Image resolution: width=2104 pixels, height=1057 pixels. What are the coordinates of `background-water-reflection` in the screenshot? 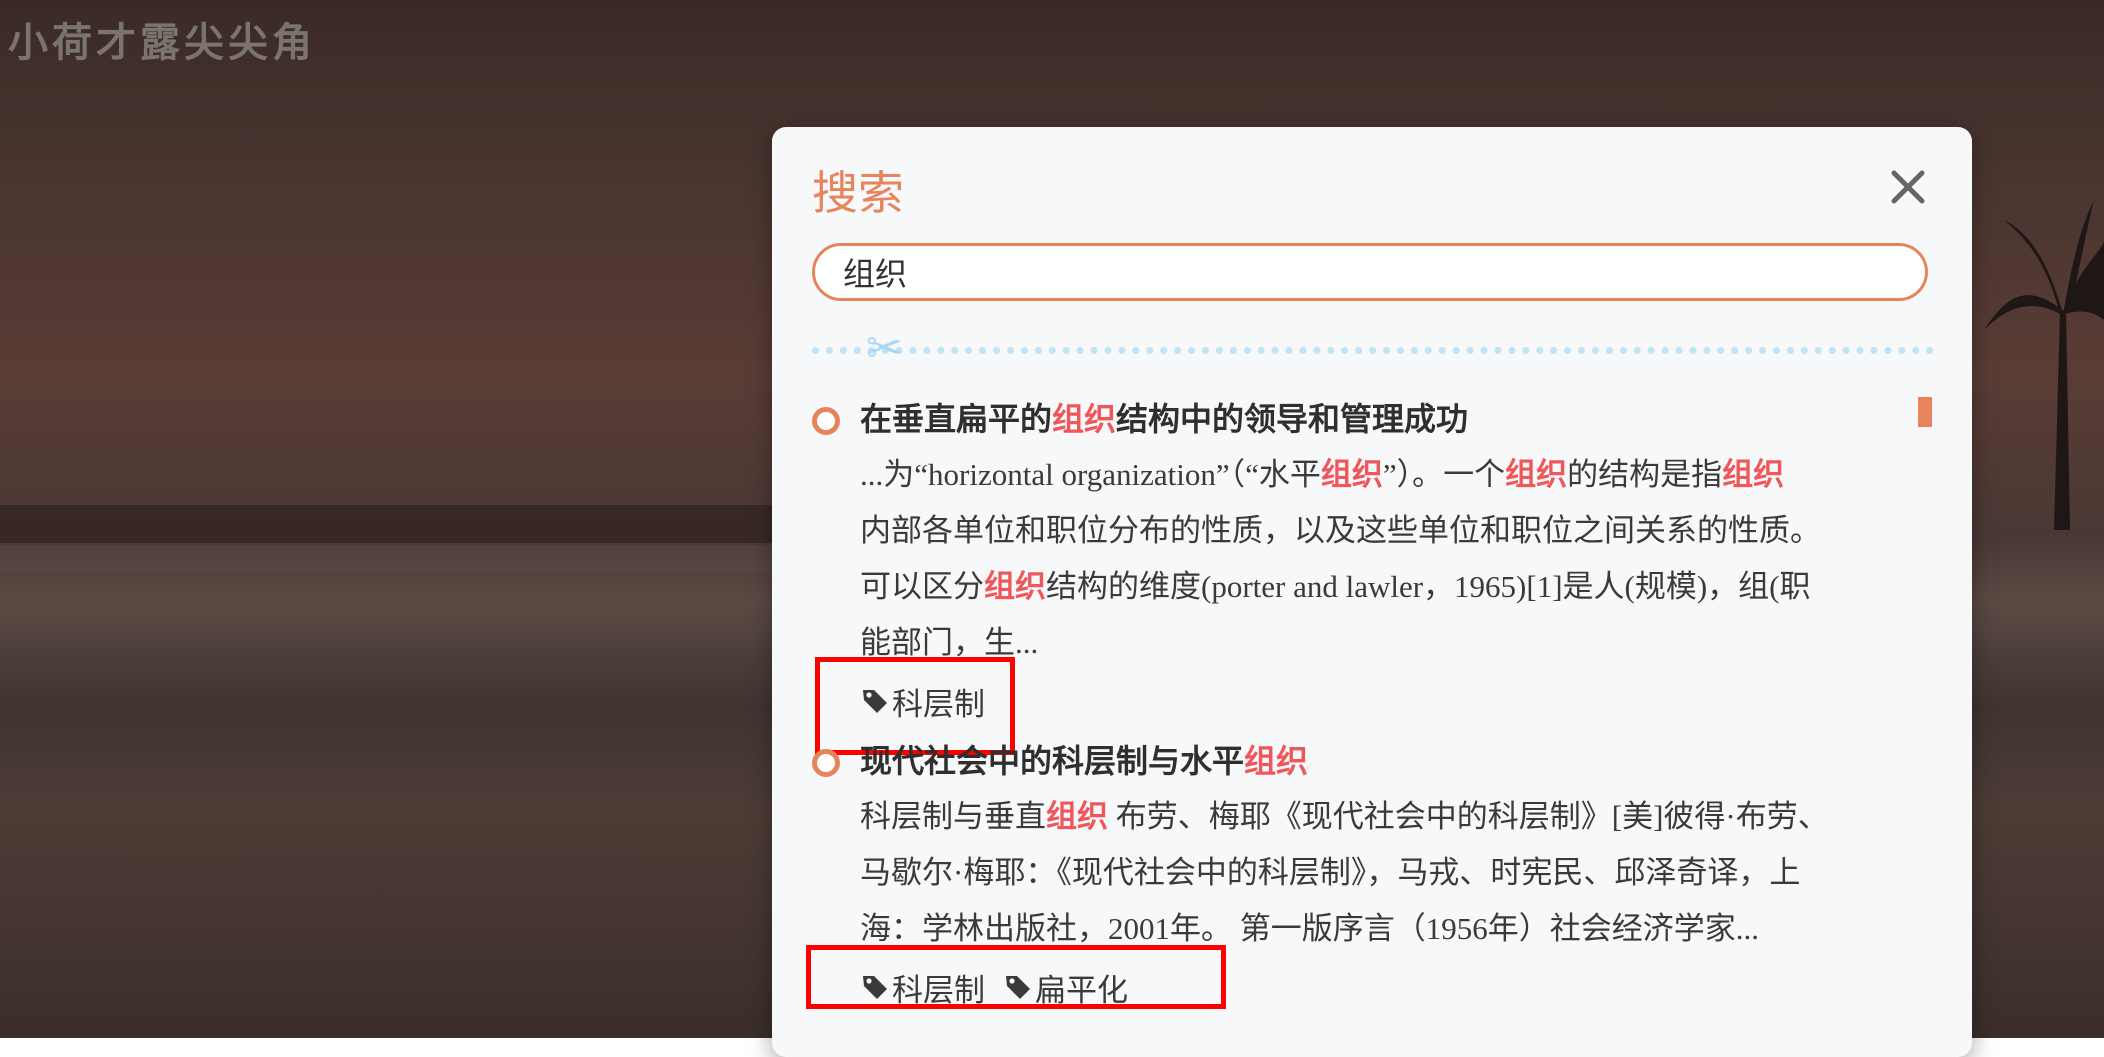 It's located at (390, 559).